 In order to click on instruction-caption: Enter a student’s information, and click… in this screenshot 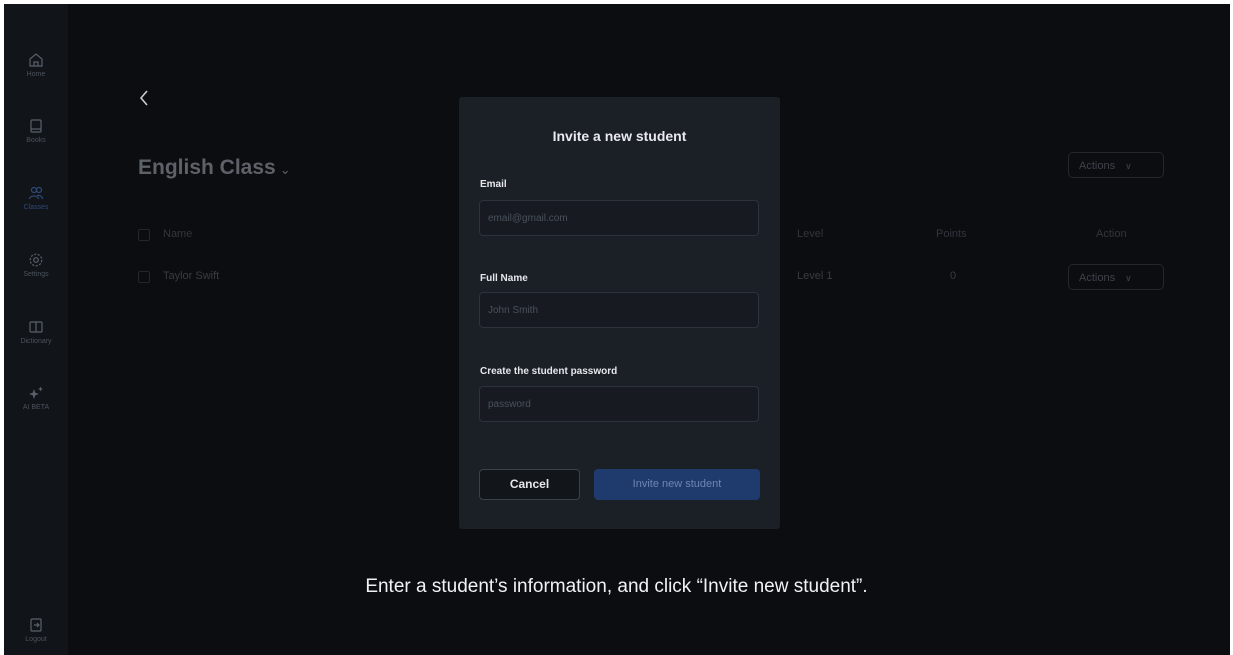, I will do `click(616, 586)`.